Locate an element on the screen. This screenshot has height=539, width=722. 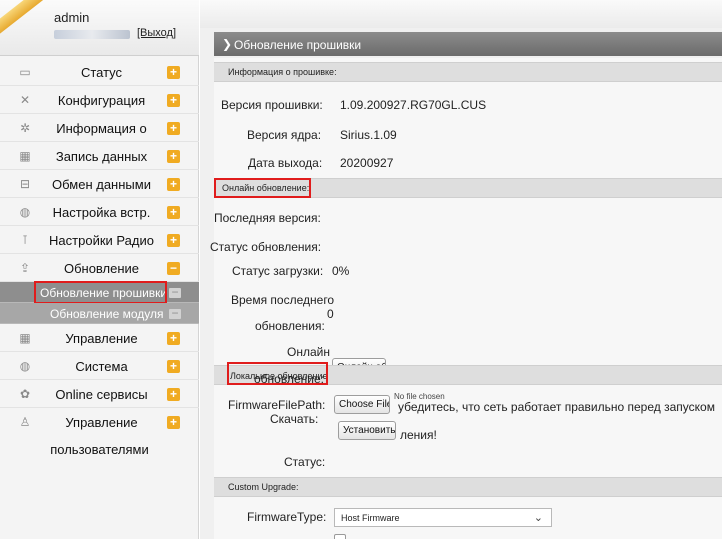
sidebar-item-data-exchange: ⊟ Обмен данными + is located at coordinates (99, 184).